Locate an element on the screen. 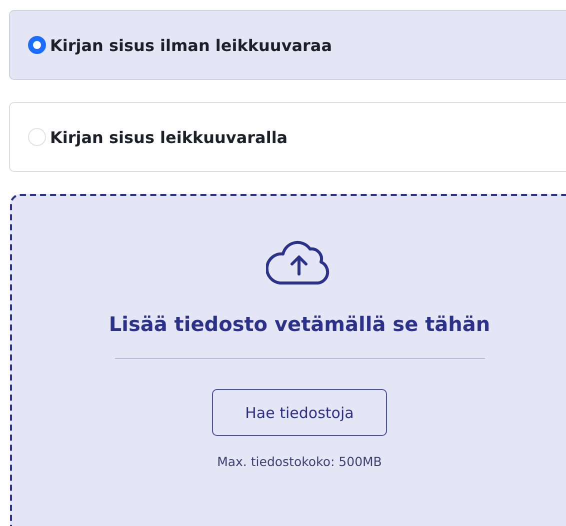 The width and height of the screenshot is (566, 526). option-card: Kirjan sisus ilman leikkuuvaraa is located at coordinates (287, 45).